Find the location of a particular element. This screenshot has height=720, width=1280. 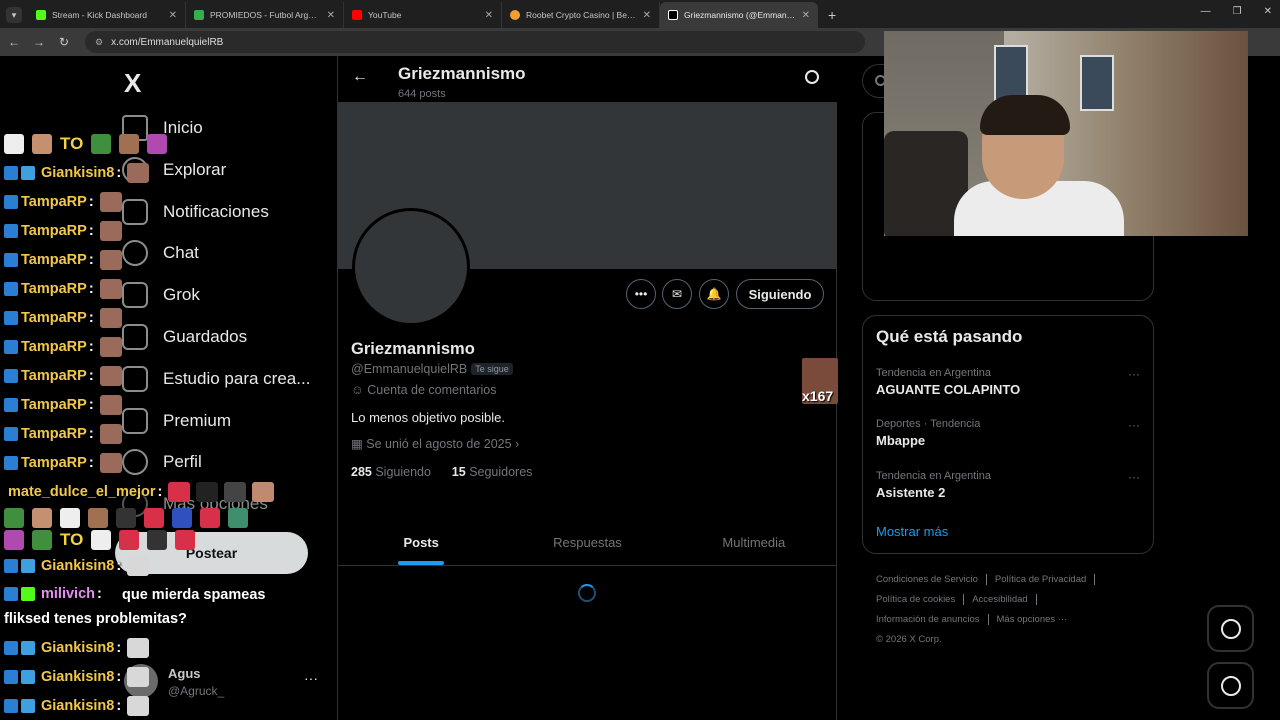

site-info-icon: ⚙ is located at coordinates (99, 42).